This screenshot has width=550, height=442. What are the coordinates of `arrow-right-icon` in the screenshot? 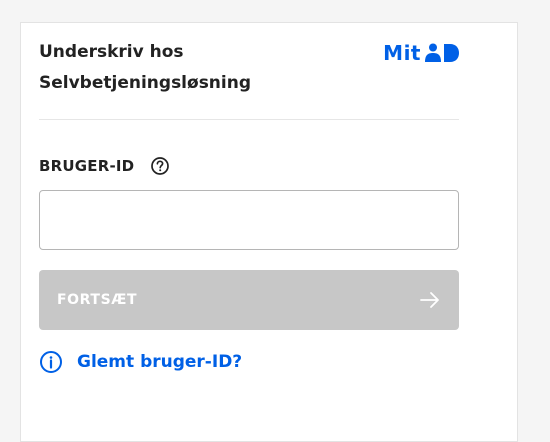 It's located at (429, 300).